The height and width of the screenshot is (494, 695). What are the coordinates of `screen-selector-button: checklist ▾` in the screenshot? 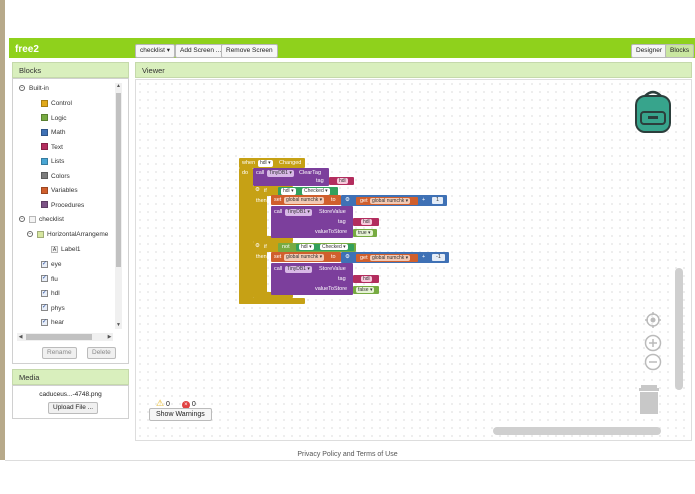 It's located at (155, 51).